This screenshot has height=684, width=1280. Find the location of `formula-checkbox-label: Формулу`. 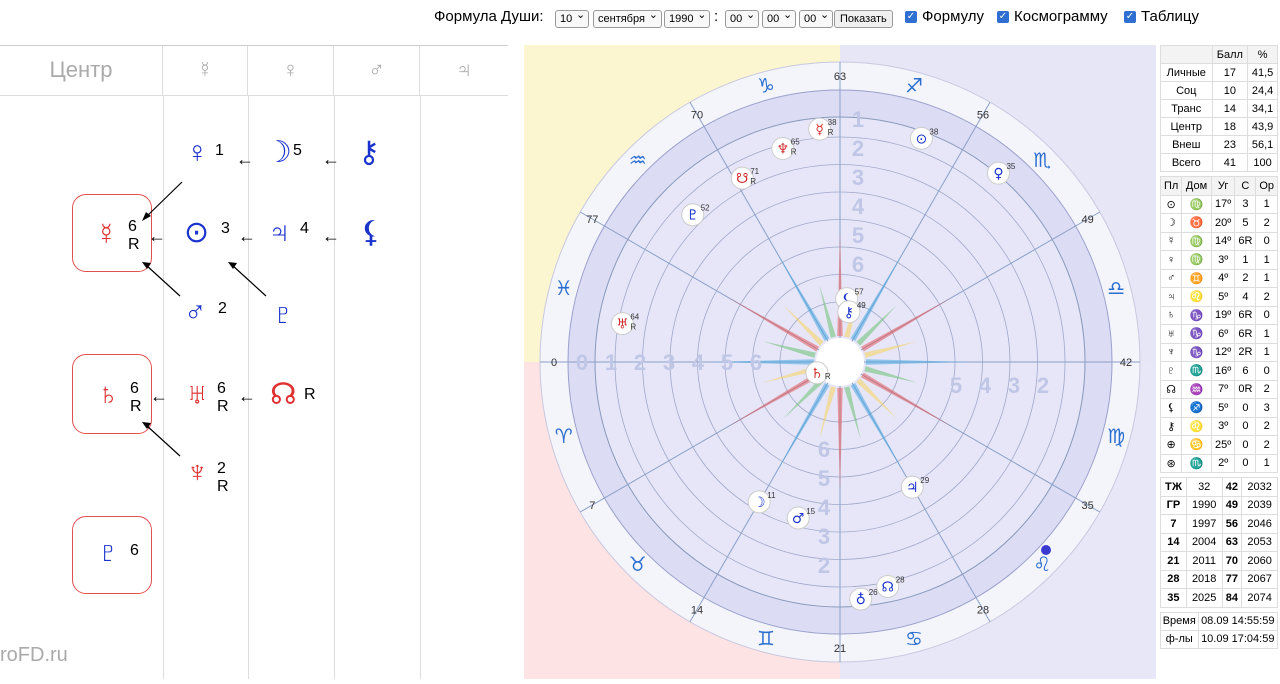

formula-checkbox-label: Формулу is located at coordinates (953, 16).